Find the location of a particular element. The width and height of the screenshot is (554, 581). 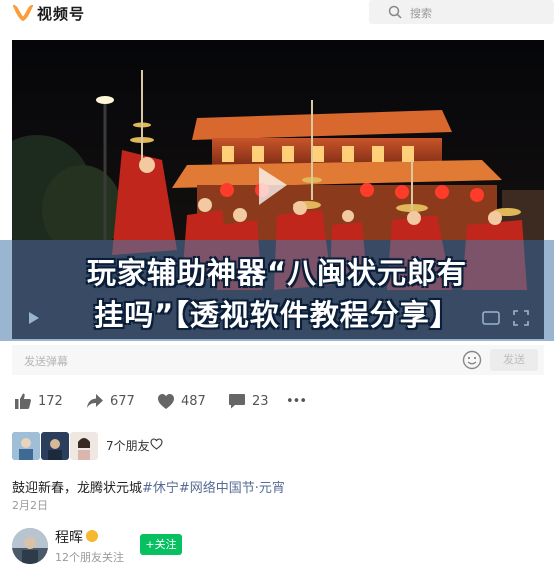

channels-logo-icon is located at coordinates (23, 13).